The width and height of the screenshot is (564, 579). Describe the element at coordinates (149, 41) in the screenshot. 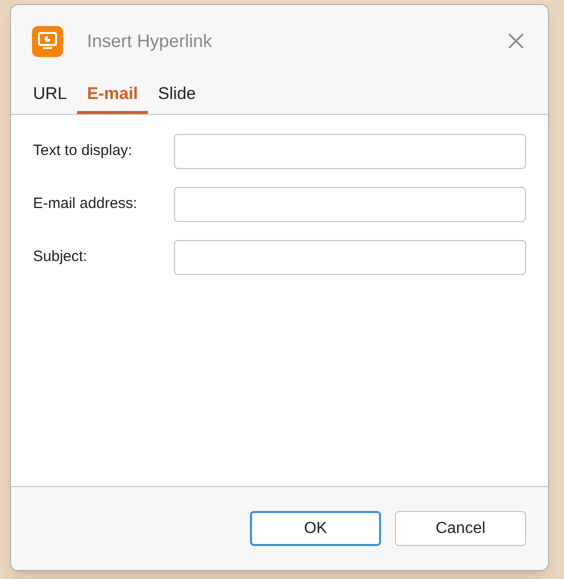

I see `window-title: Insert Hyperlink` at that location.